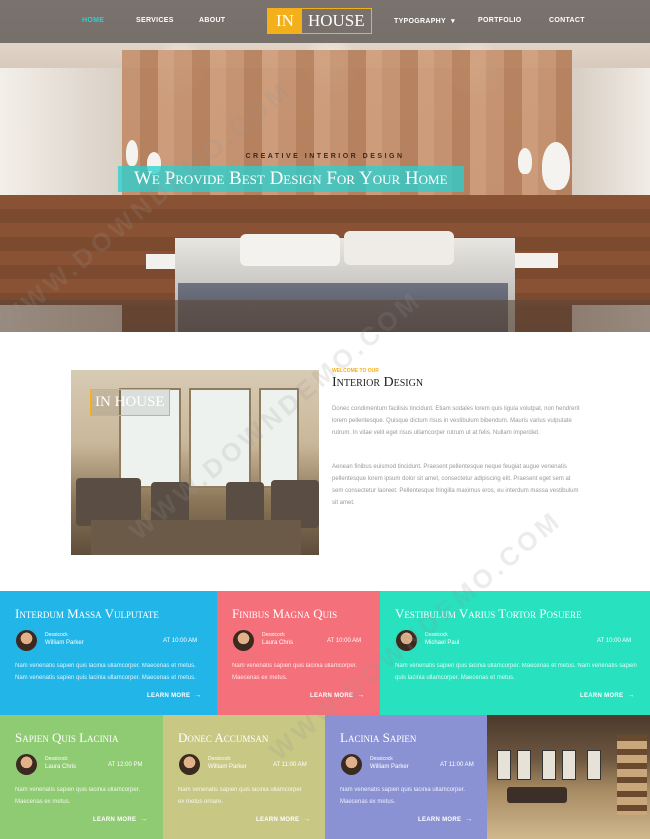  I want to click on bookshelf, so click(632, 775).